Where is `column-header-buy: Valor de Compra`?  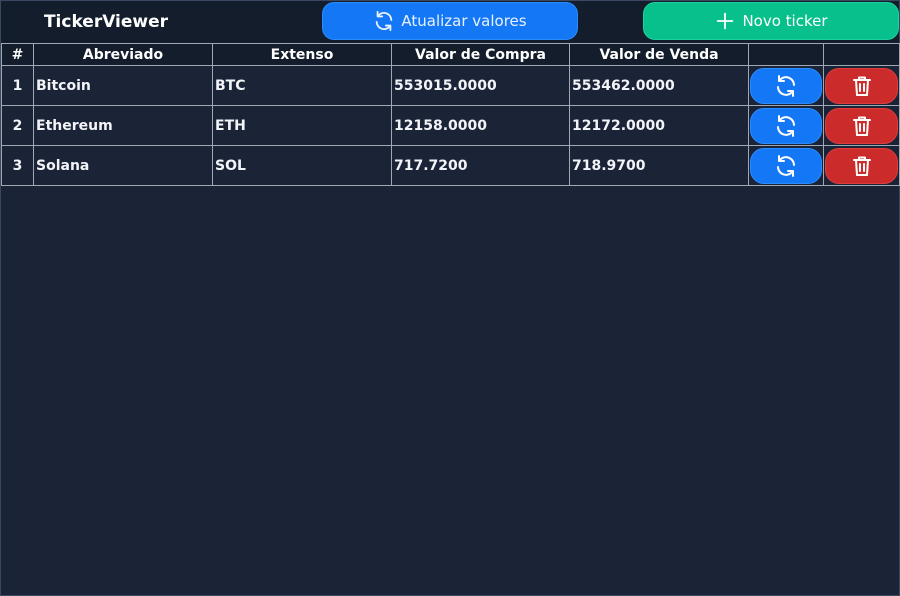 column-header-buy: Valor de Compra is located at coordinates (480, 54).